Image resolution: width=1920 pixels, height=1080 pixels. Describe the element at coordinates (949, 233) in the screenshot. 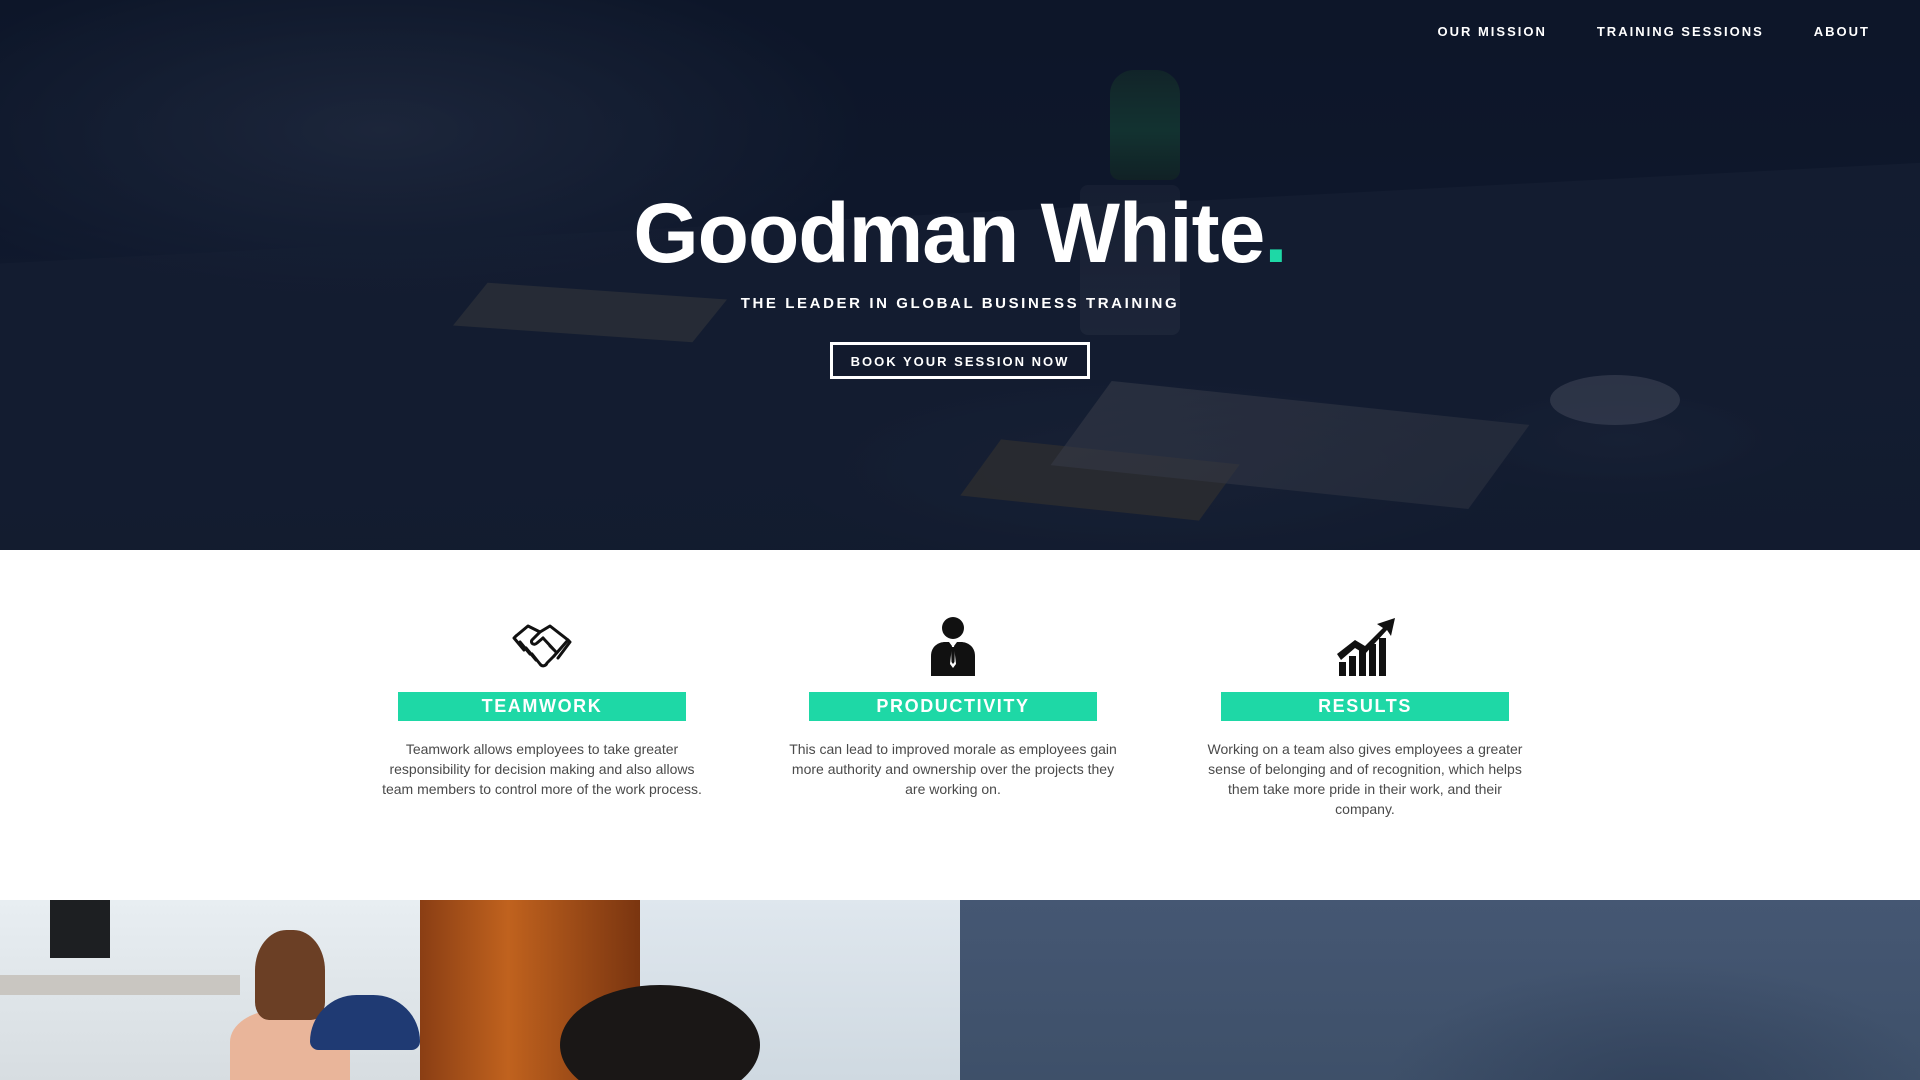

I see `hero-title-text: Goodman White` at that location.